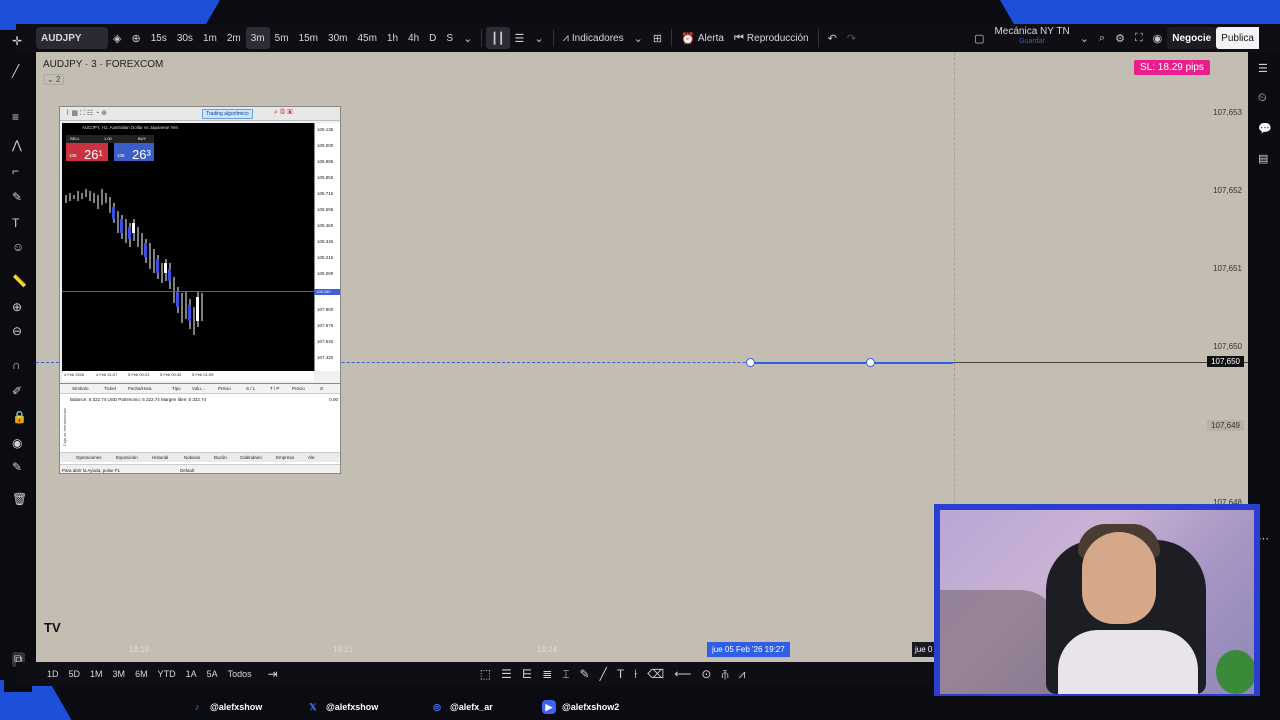  I want to click on tf-30s: 30s, so click(185, 38).